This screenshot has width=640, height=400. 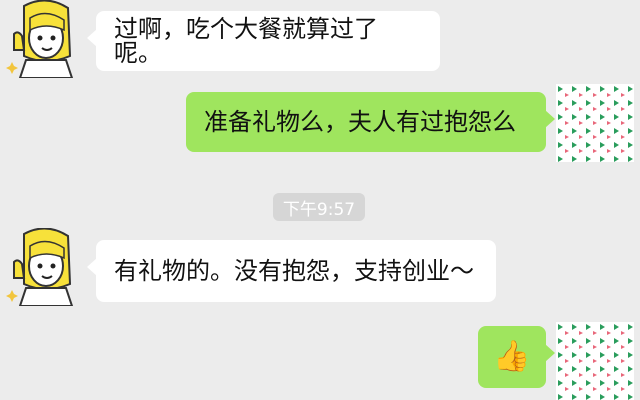 I want to click on timestamp-badge: 下午9:57, so click(x=319, y=207).